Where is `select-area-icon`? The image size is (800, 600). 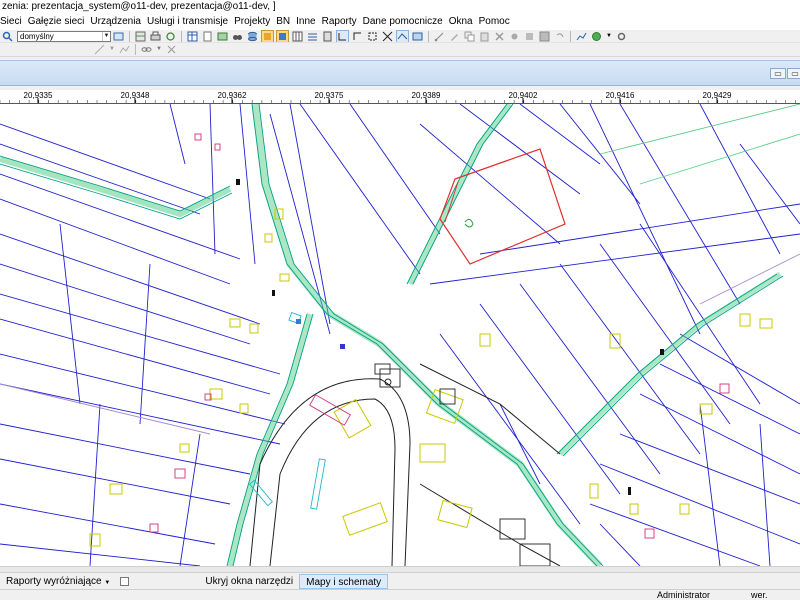 select-area-icon is located at coordinates (357, 36).